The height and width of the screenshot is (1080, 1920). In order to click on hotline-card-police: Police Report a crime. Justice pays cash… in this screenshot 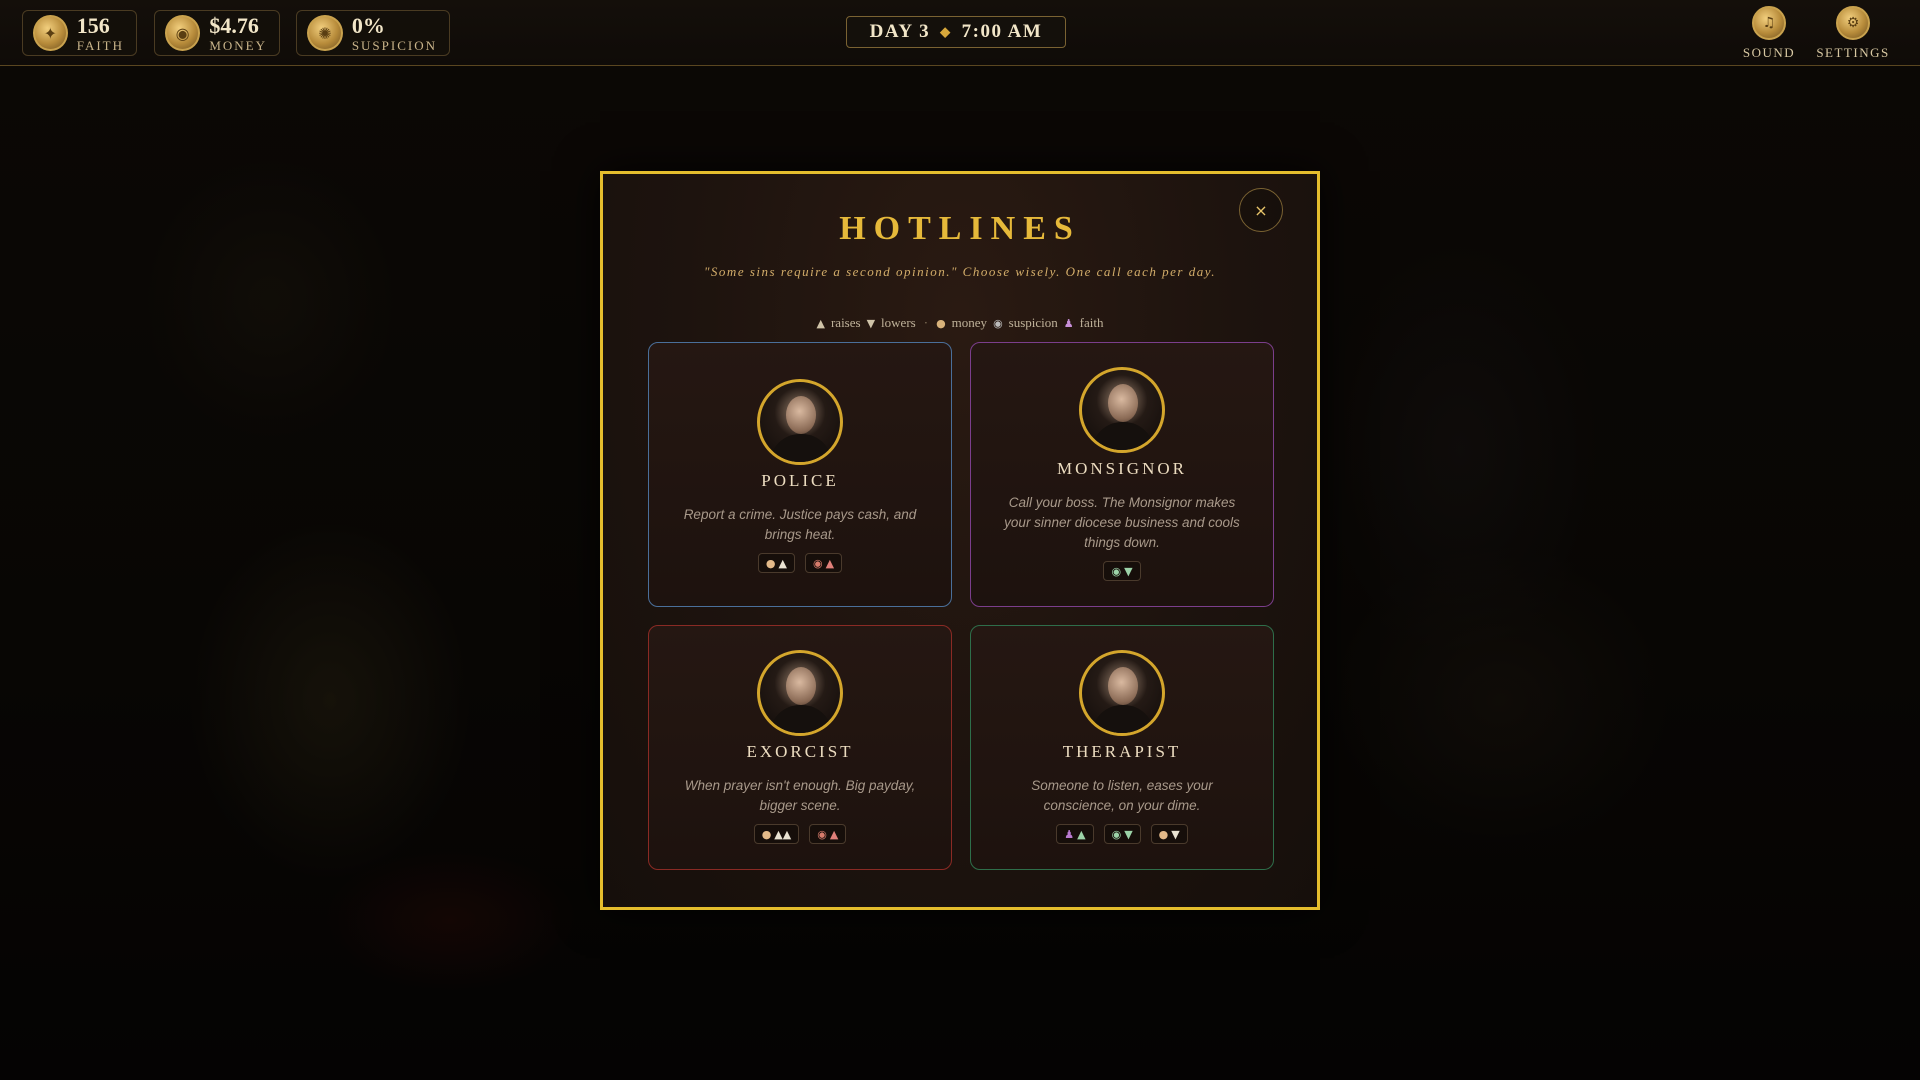, I will do `click(800, 474)`.